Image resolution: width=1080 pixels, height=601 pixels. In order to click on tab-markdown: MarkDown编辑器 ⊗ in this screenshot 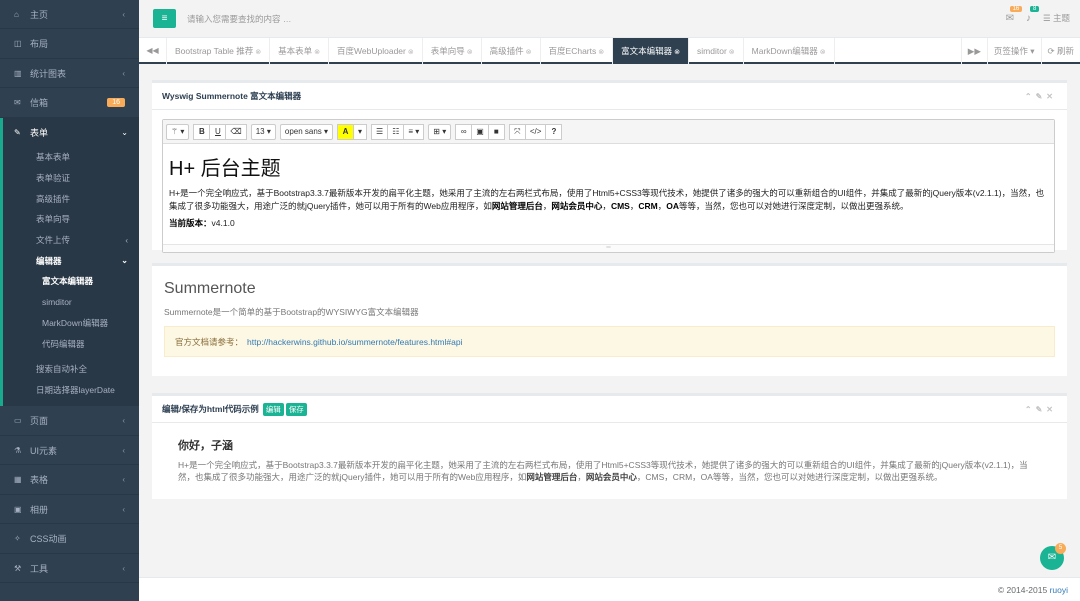, I will do `click(789, 51)`.